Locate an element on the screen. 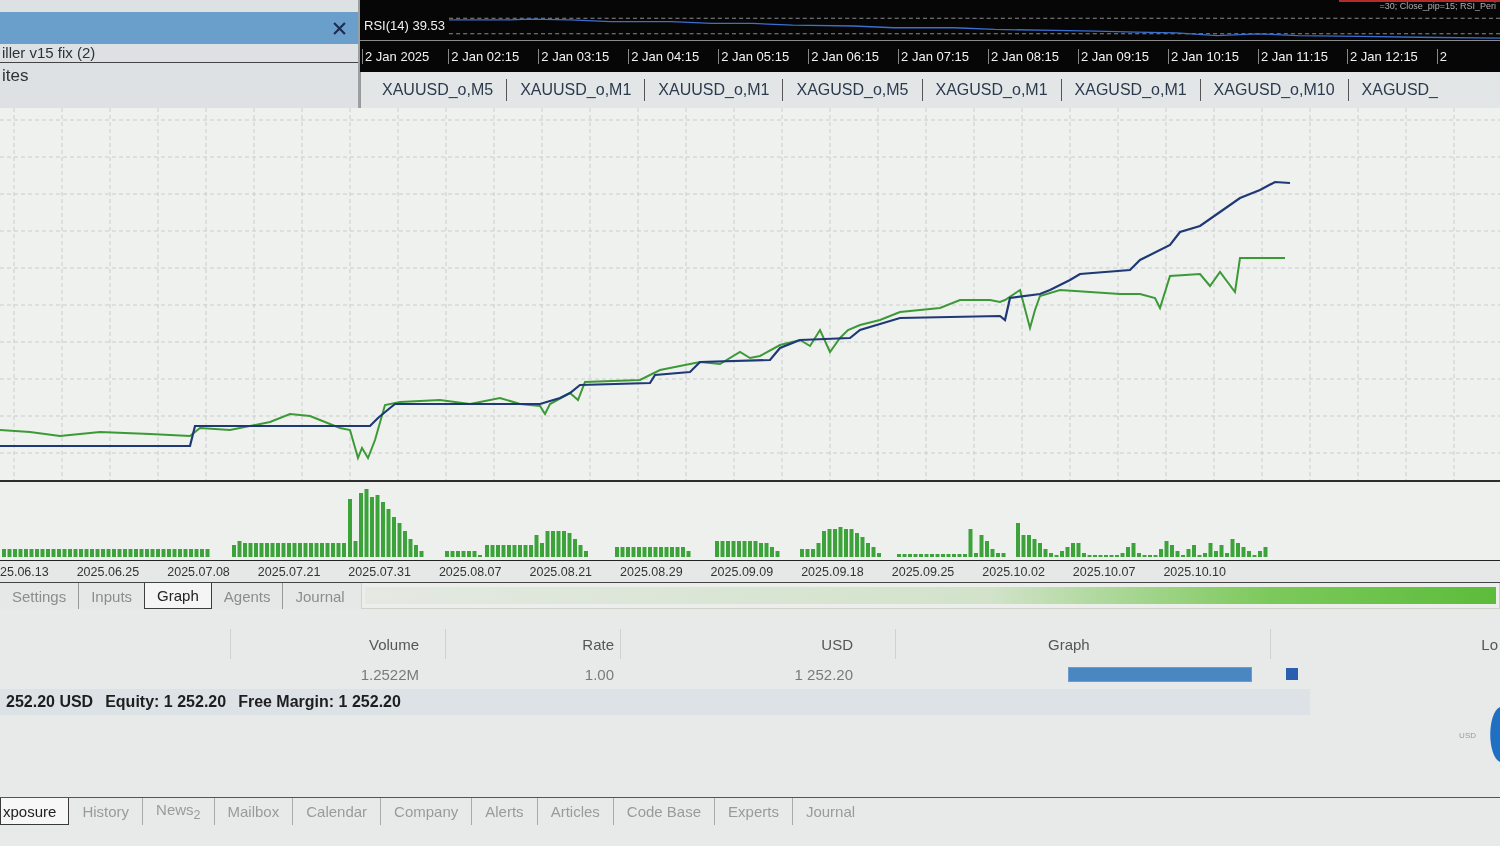 The height and width of the screenshot is (846, 1500). column-header: Rate is located at coordinates (532, 644).